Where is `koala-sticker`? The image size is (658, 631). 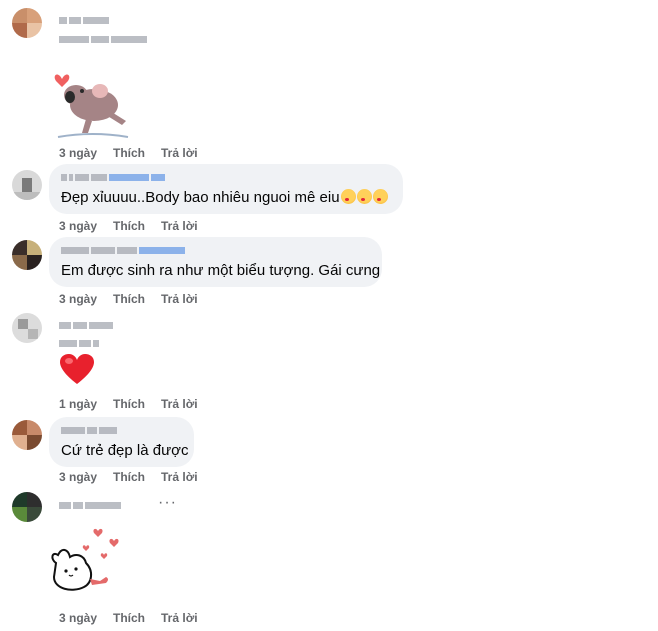 koala-sticker is located at coordinates (92, 104).